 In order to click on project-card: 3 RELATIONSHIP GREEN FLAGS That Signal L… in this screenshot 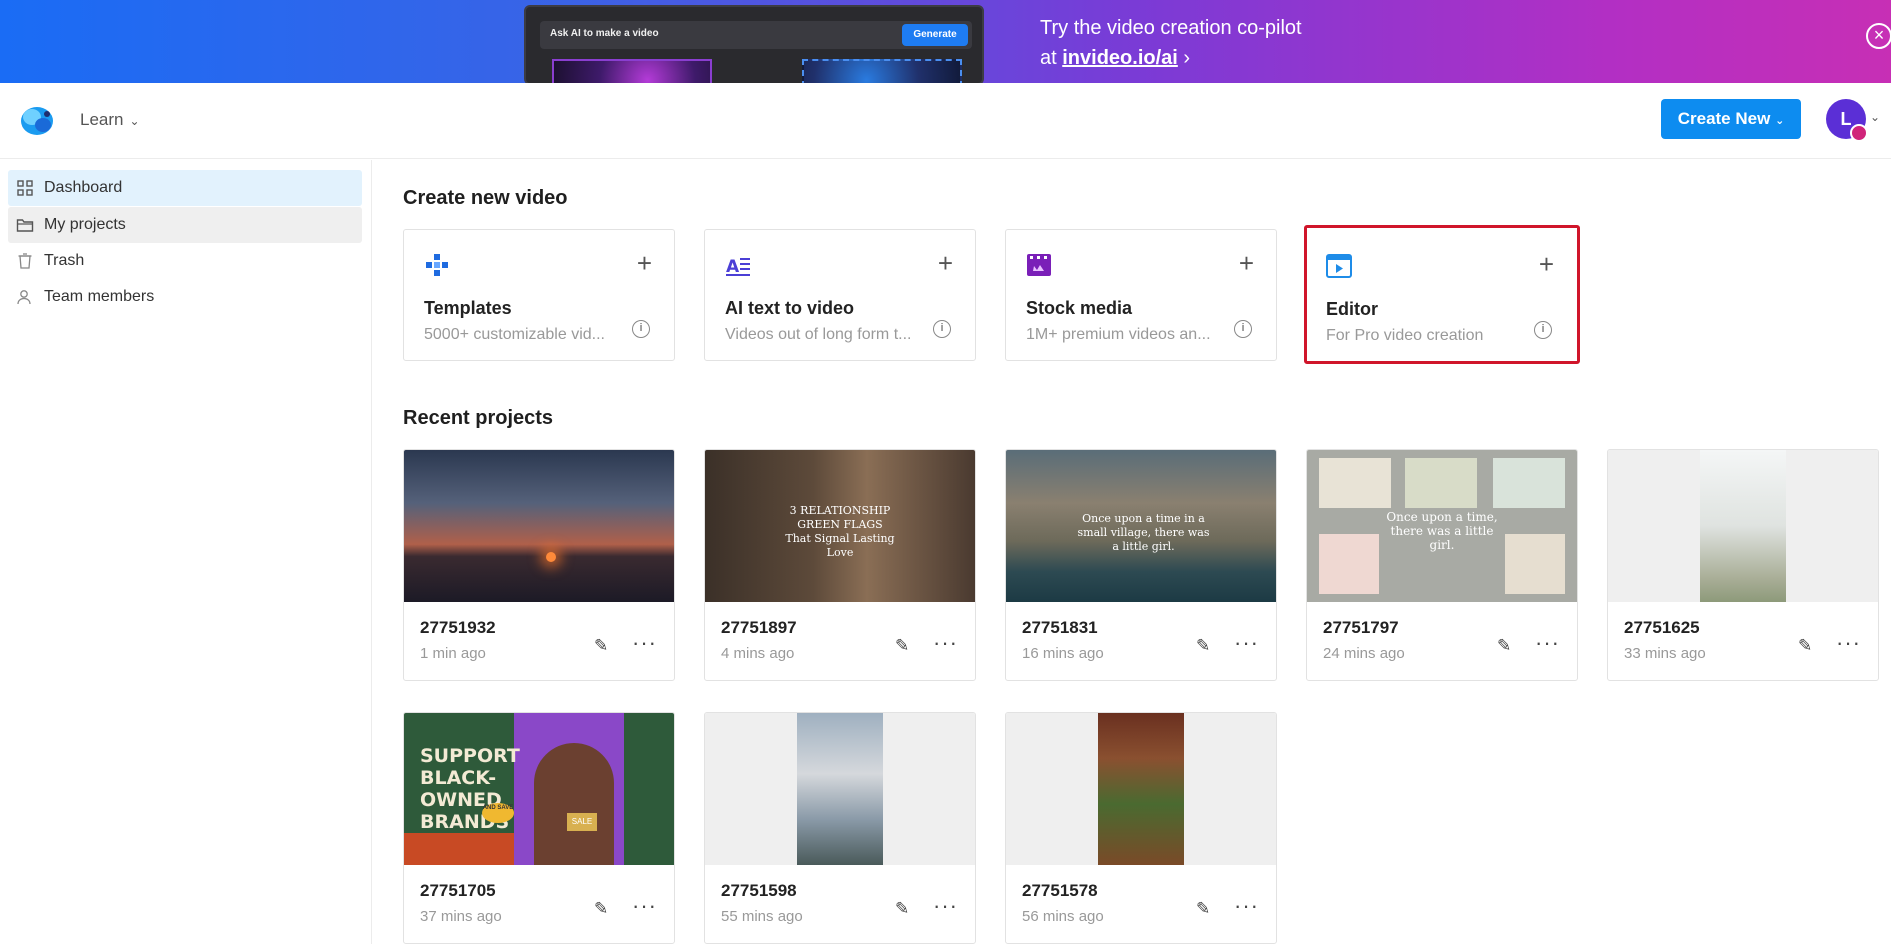, I will do `click(840, 565)`.